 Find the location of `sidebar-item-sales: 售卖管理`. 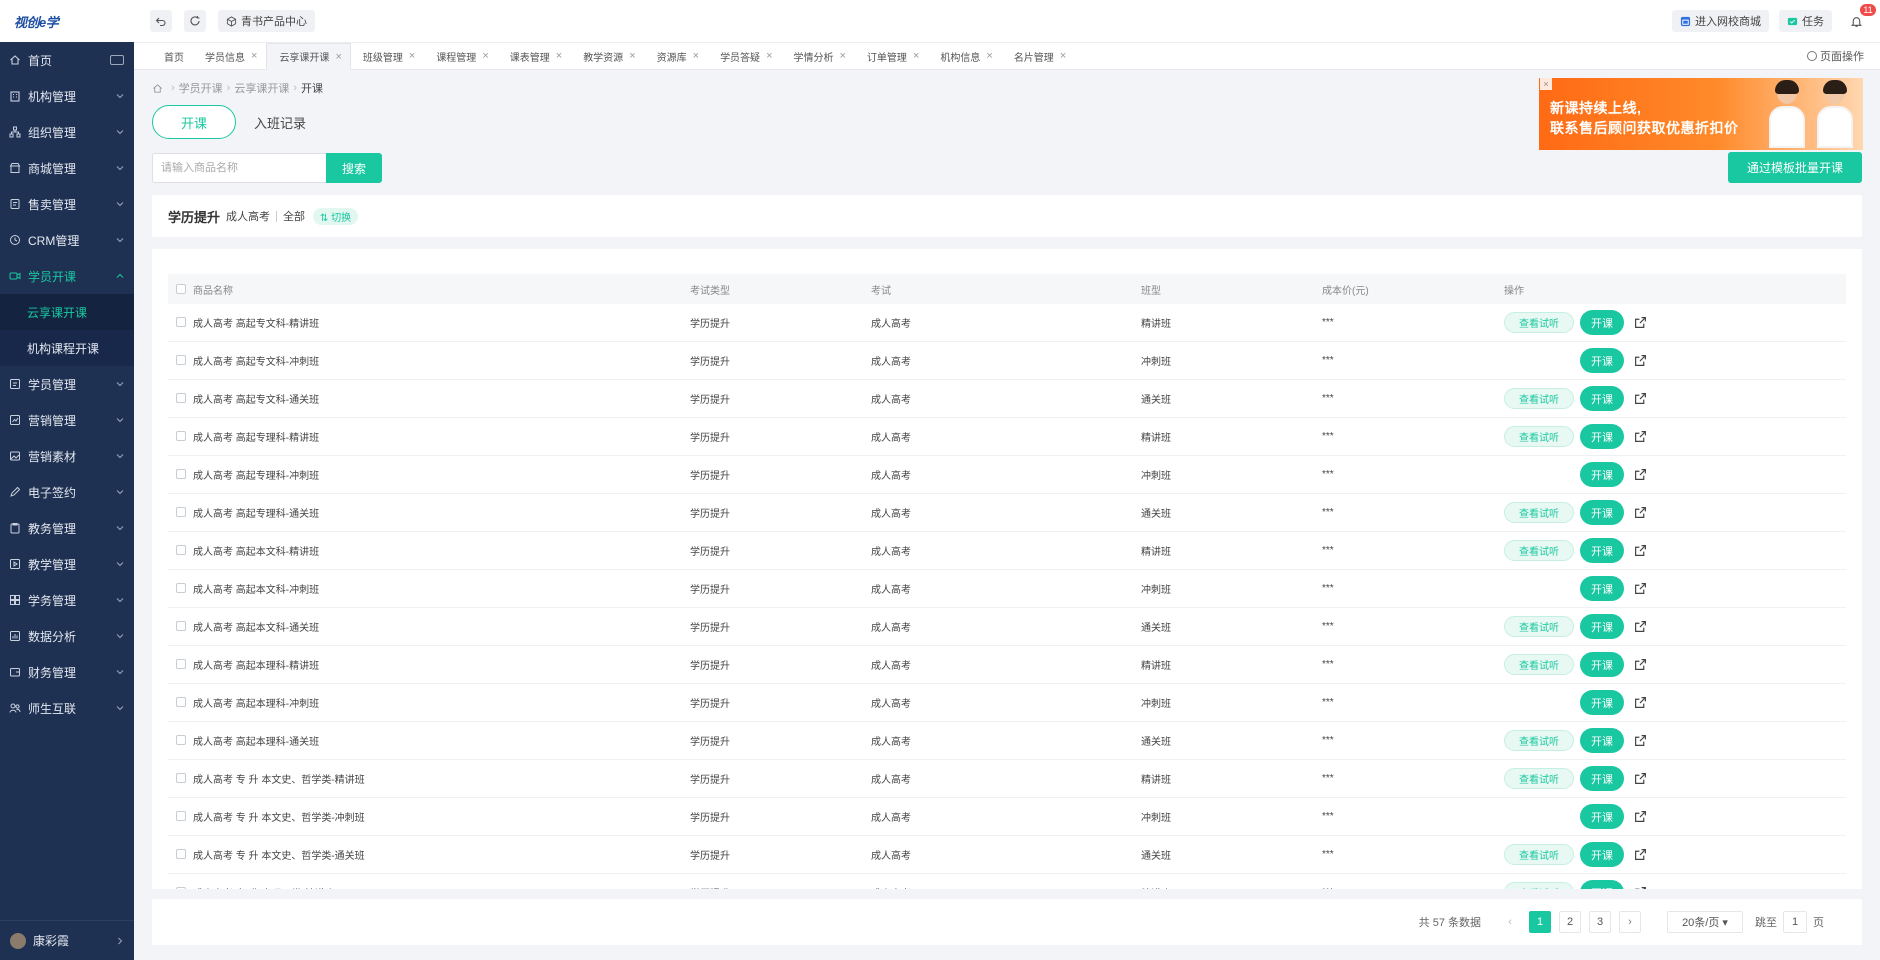

sidebar-item-sales: 售卖管理 is located at coordinates (67, 204).